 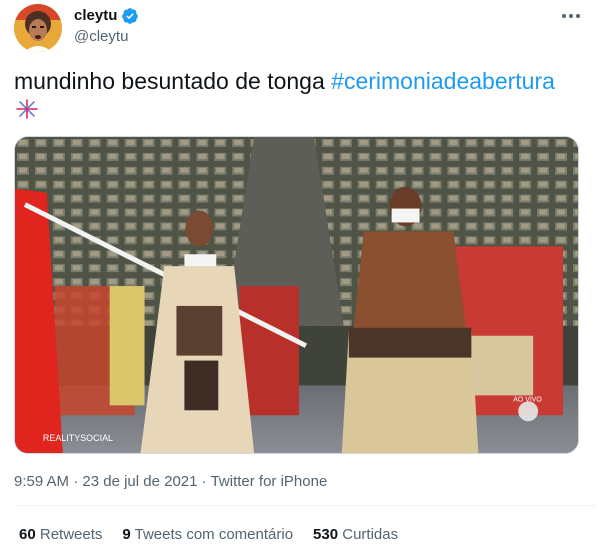 What do you see at coordinates (443, 81) in the screenshot?
I see `hashtag-link: #cerimoniadeabertura` at bounding box center [443, 81].